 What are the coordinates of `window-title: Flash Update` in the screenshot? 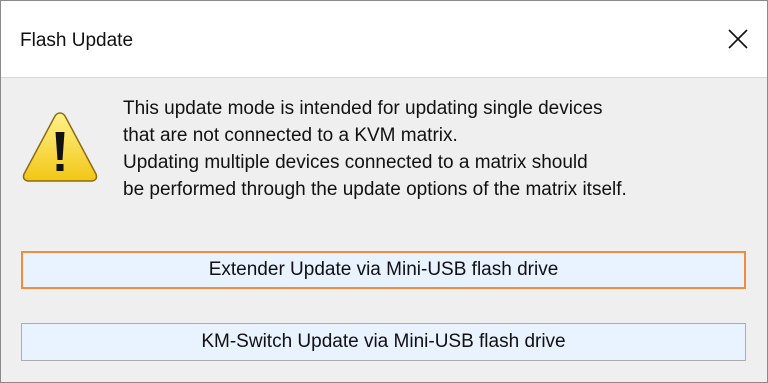 It's located at (77, 40).